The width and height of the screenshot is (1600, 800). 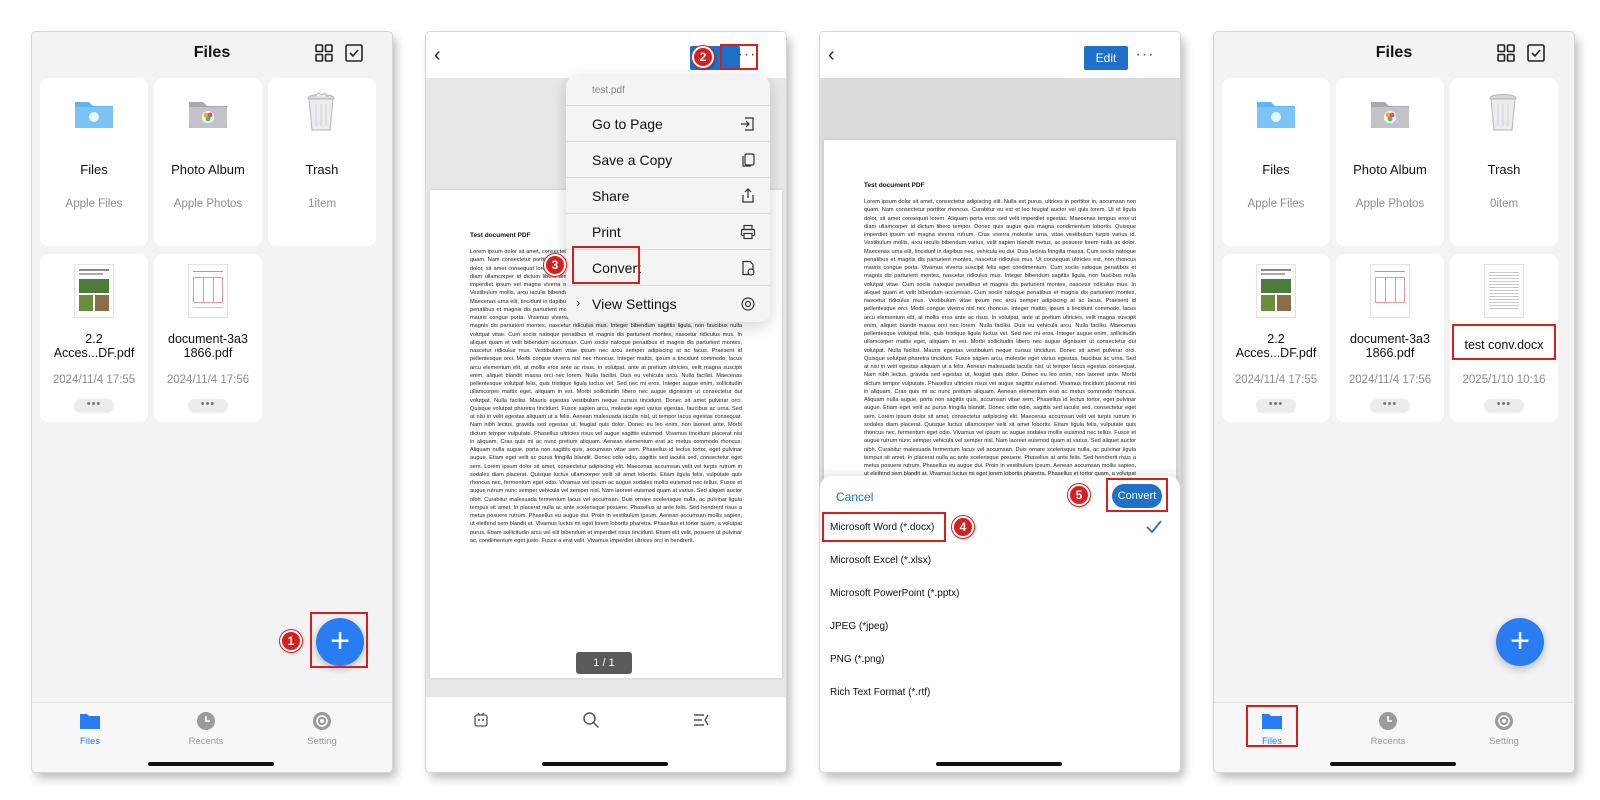 What do you see at coordinates (208, 169) in the screenshot?
I see `tile-name: Photo Album` at bounding box center [208, 169].